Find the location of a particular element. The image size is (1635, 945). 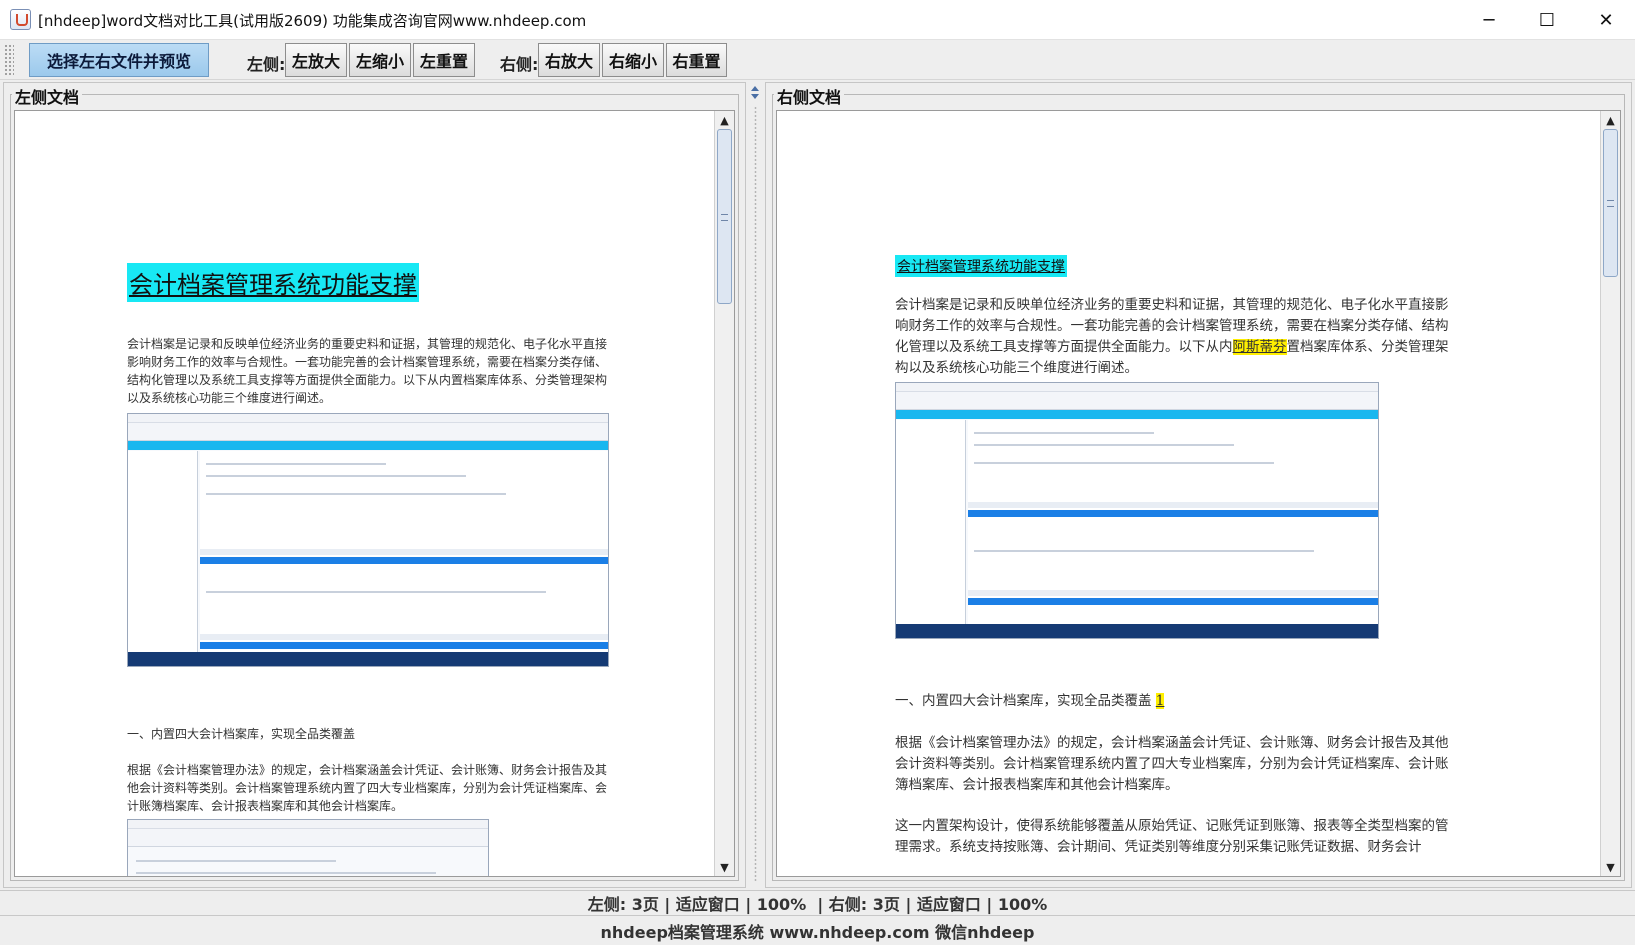

right-scroll-down-icon: ▼ is located at coordinates (1610, 867).